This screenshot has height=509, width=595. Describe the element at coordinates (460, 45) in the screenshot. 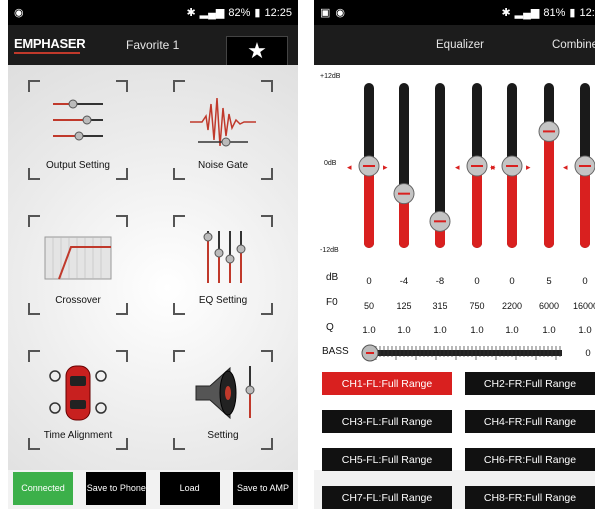

I see `equalizer-title: Equalizer` at that location.